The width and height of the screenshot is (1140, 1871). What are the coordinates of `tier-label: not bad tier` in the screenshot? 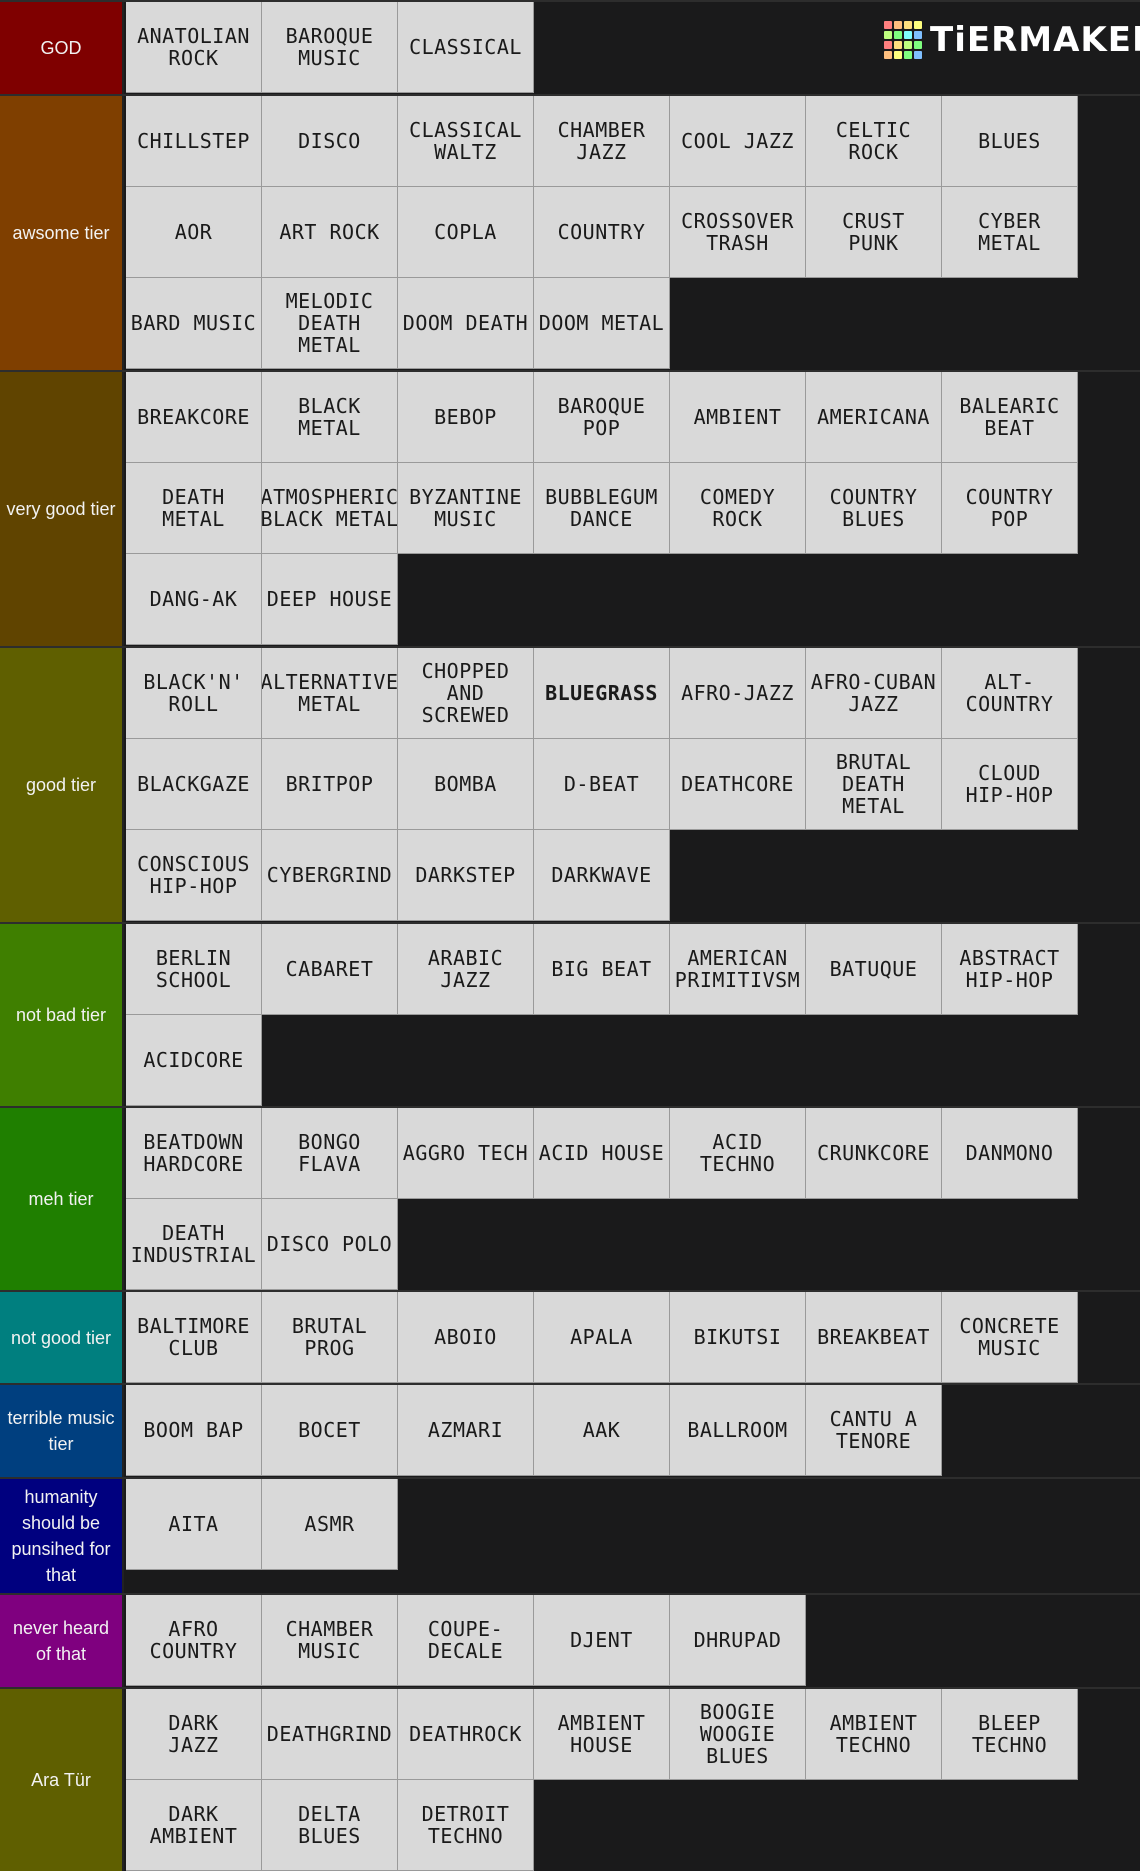 It's located at (62, 1015).